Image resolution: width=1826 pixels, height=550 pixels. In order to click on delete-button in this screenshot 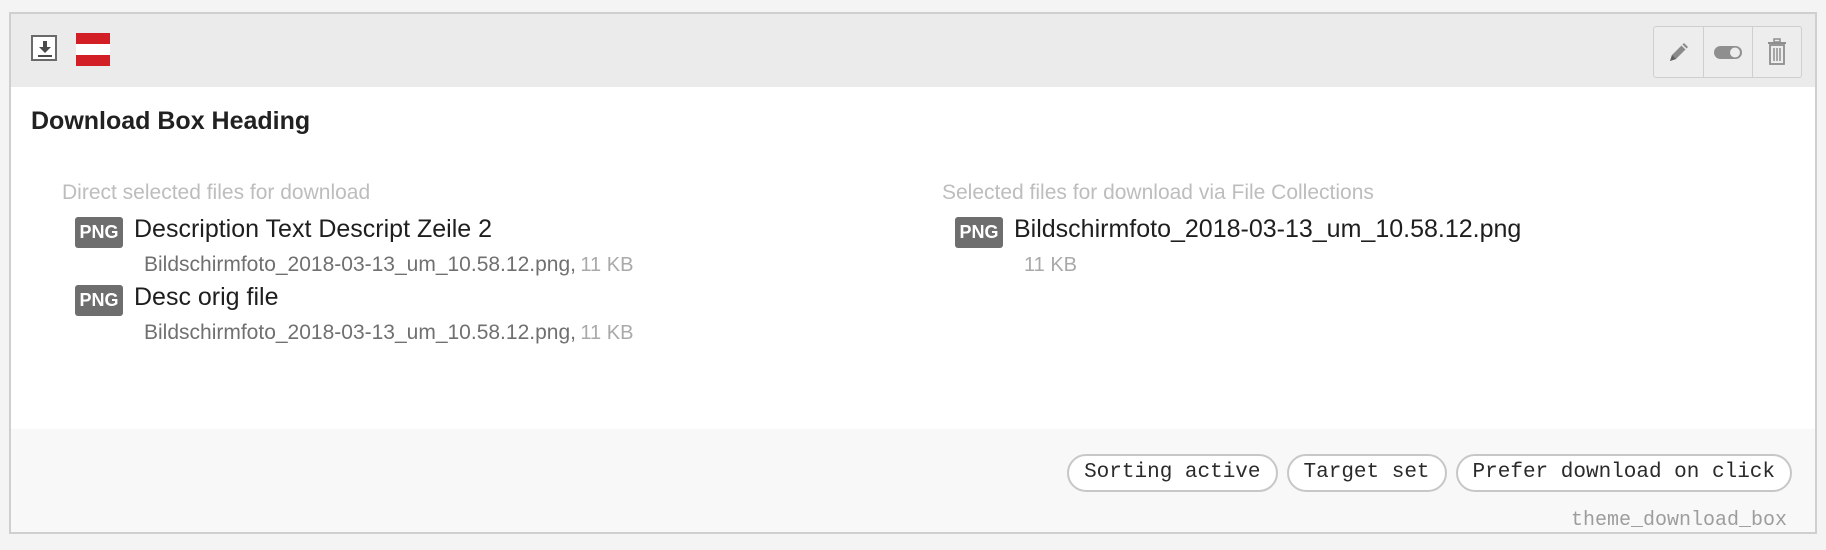, I will do `click(1776, 52)`.